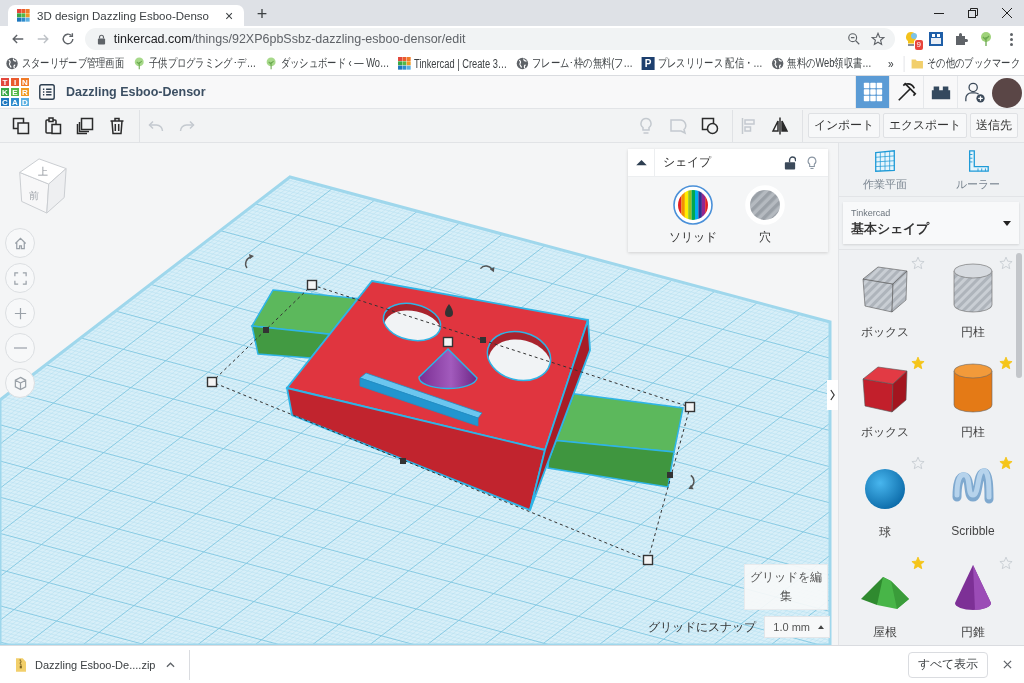 Image resolution: width=1024 pixels, height=683 pixels. Describe the element at coordinates (871, 212) in the screenshot. I see `category-source: Tinkercad` at that location.